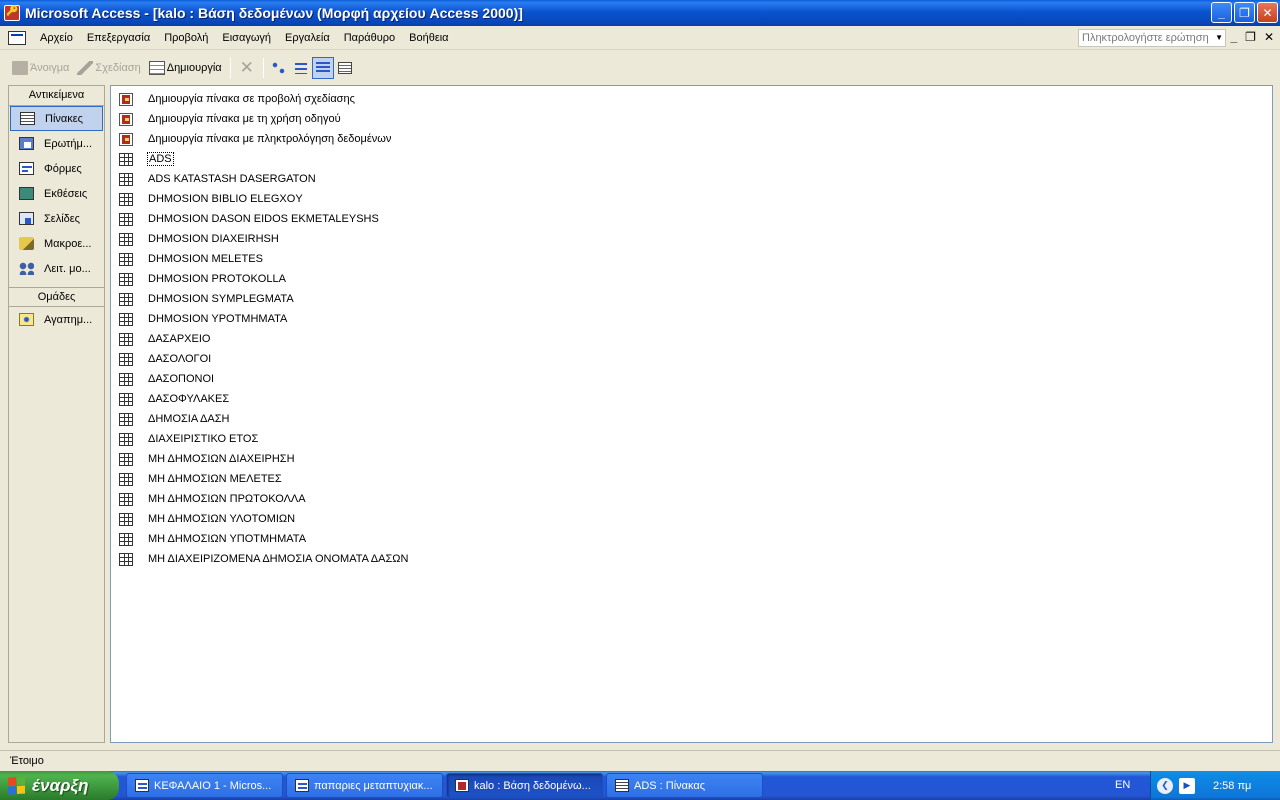 The height and width of the screenshot is (800, 1280). I want to click on table-list-item: ΔΑΣΟΛΟΓΟΙ, so click(165, 359).